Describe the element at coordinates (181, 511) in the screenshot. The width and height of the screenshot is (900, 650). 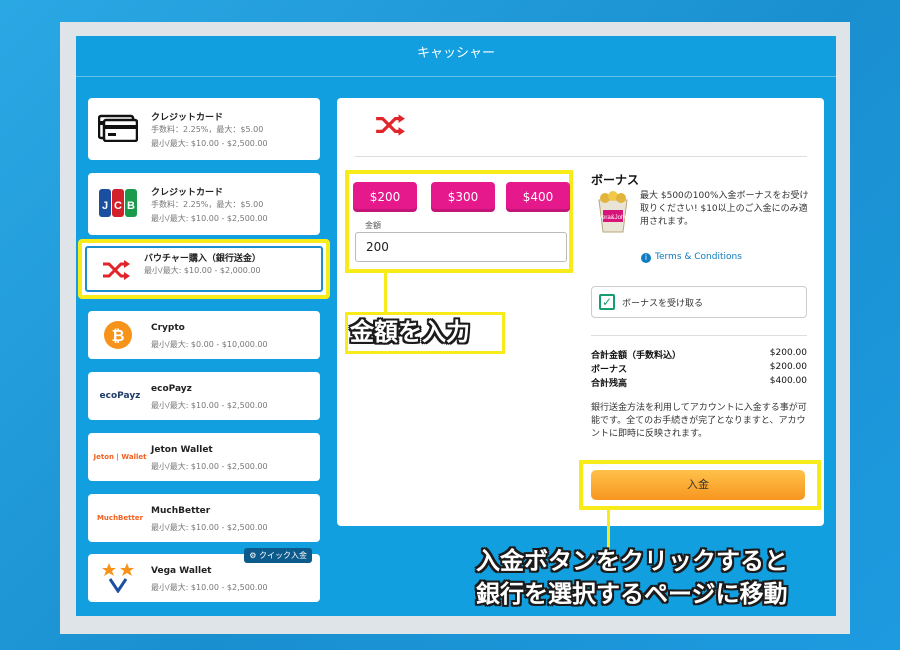
I see `method-name: MuchBetter` at that location.